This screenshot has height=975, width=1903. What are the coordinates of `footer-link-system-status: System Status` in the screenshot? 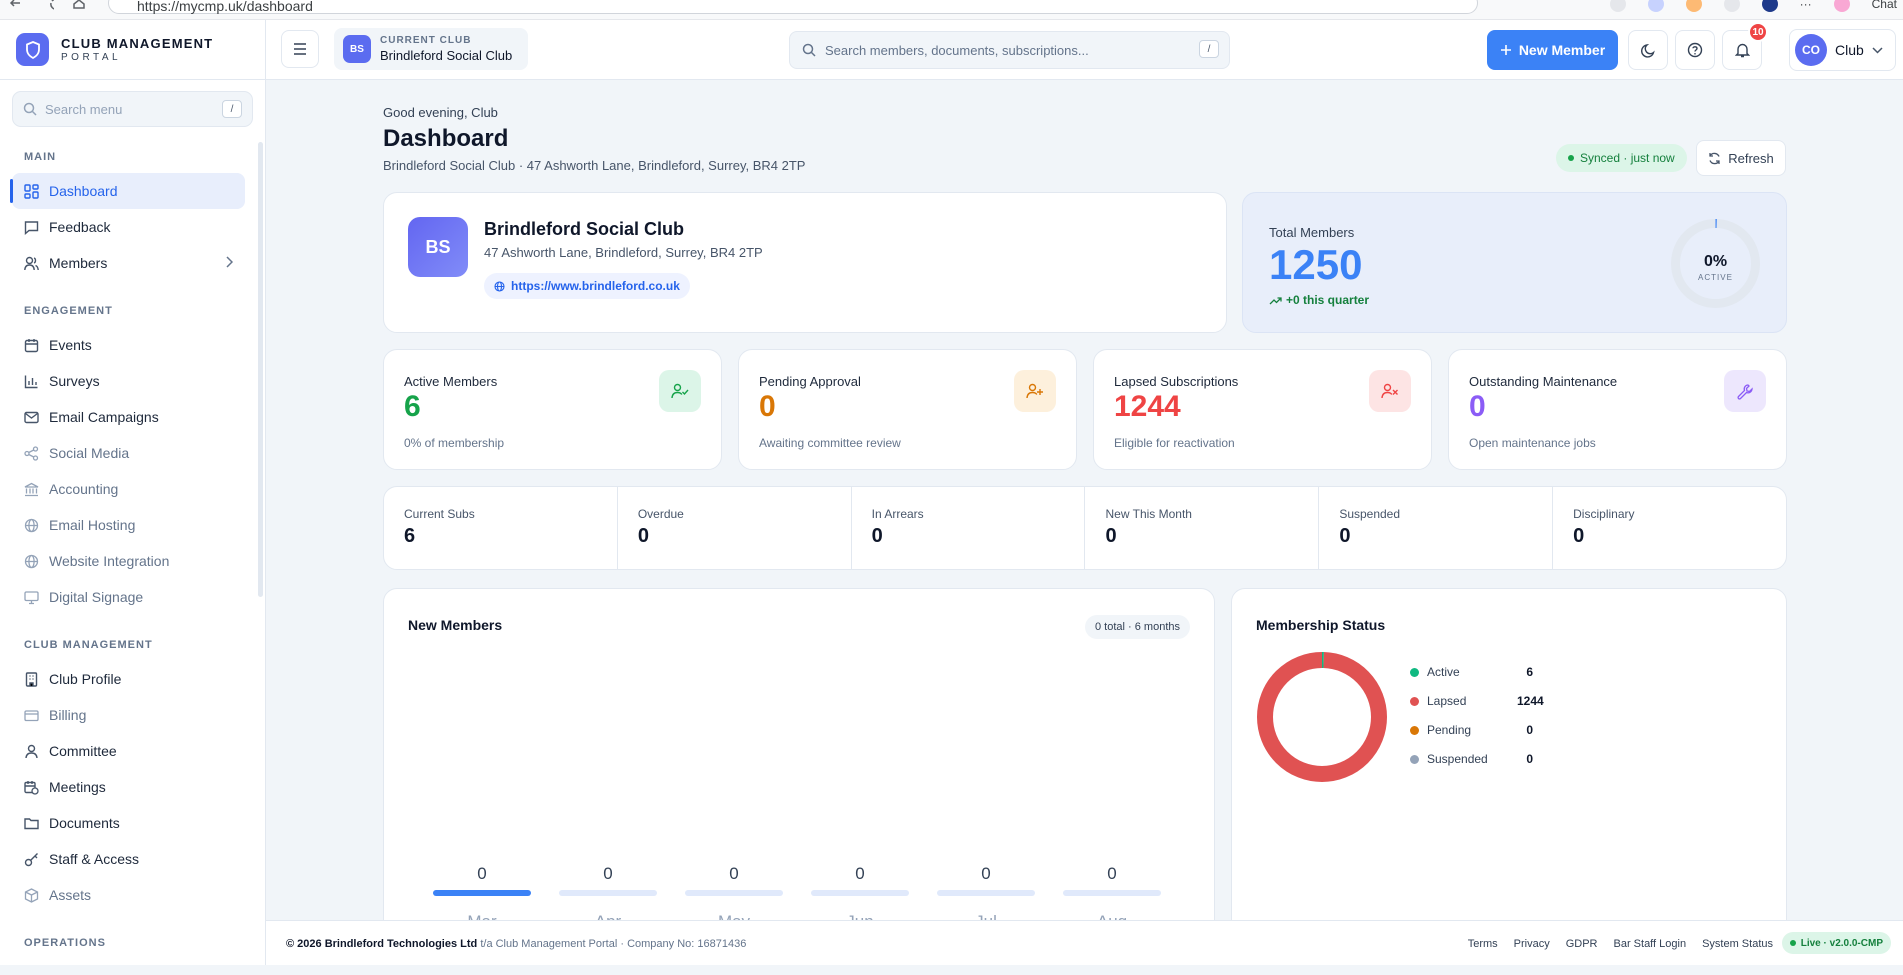 It's located at (1737, 944).